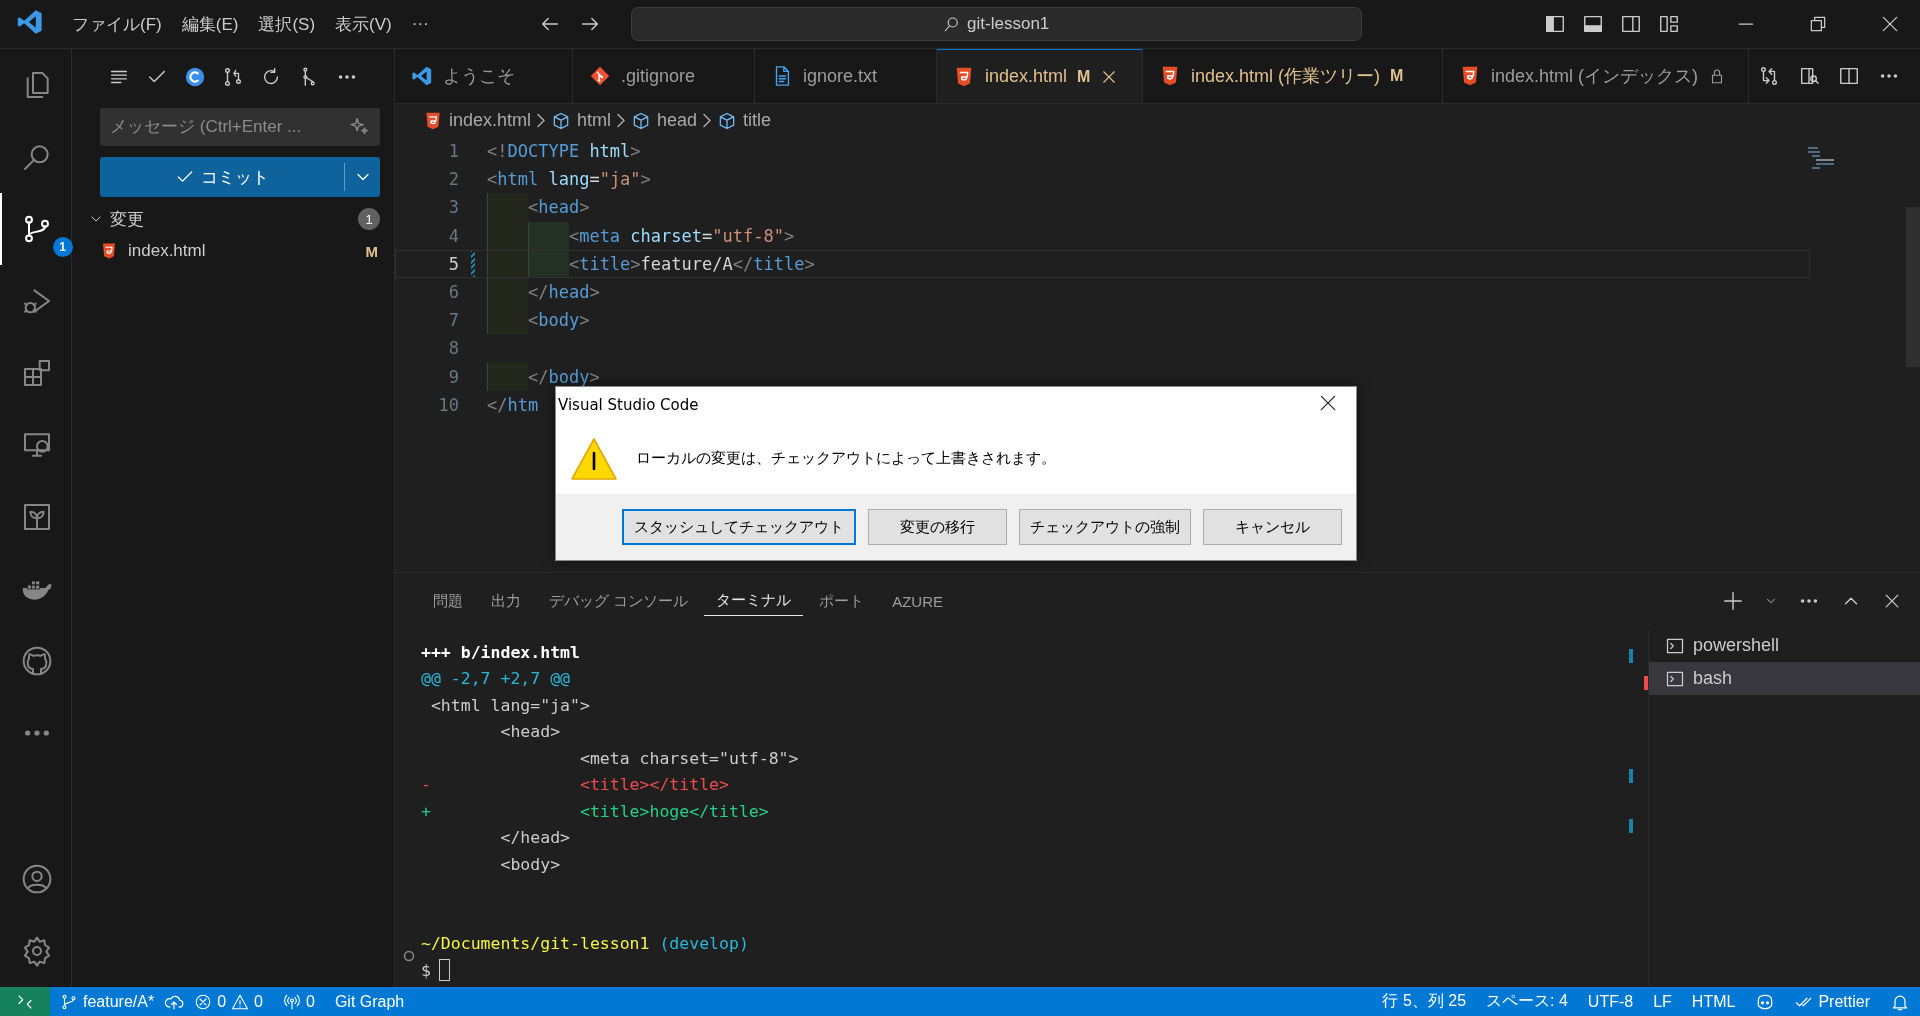 The width and height of the screenshot is (1920, 1016). What do you see at coordinates (937, 527) in the screenshot?
I see `dialog-button: 変更の移行` at bounding box center [937, 527].